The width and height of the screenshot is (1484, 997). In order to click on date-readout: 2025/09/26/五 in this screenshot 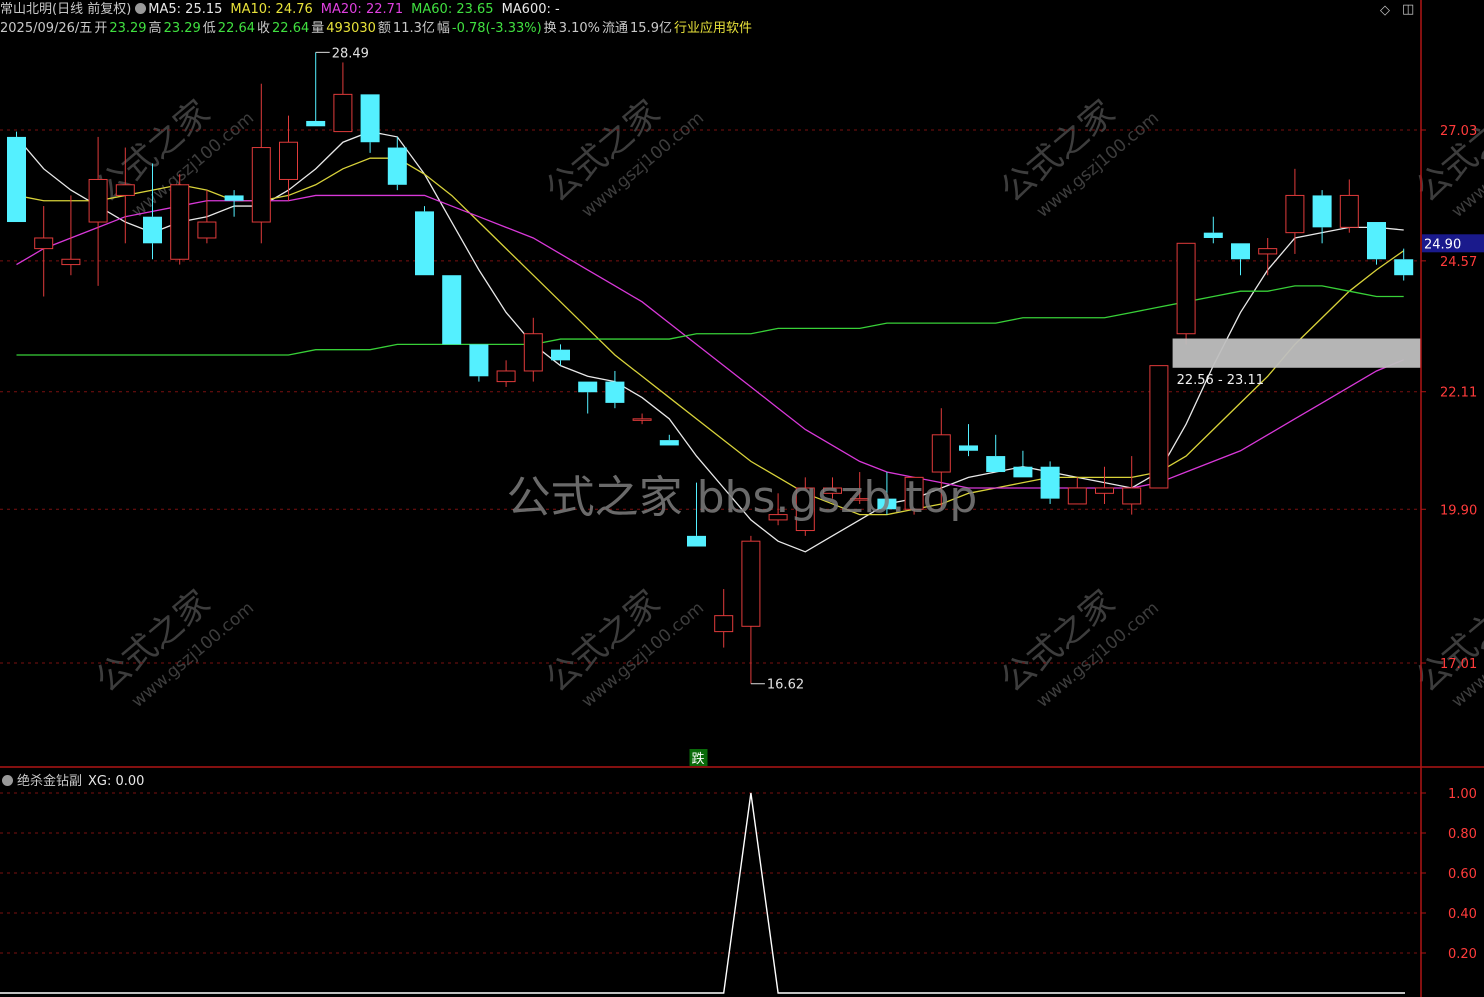, I will do `click(46, 28)`.